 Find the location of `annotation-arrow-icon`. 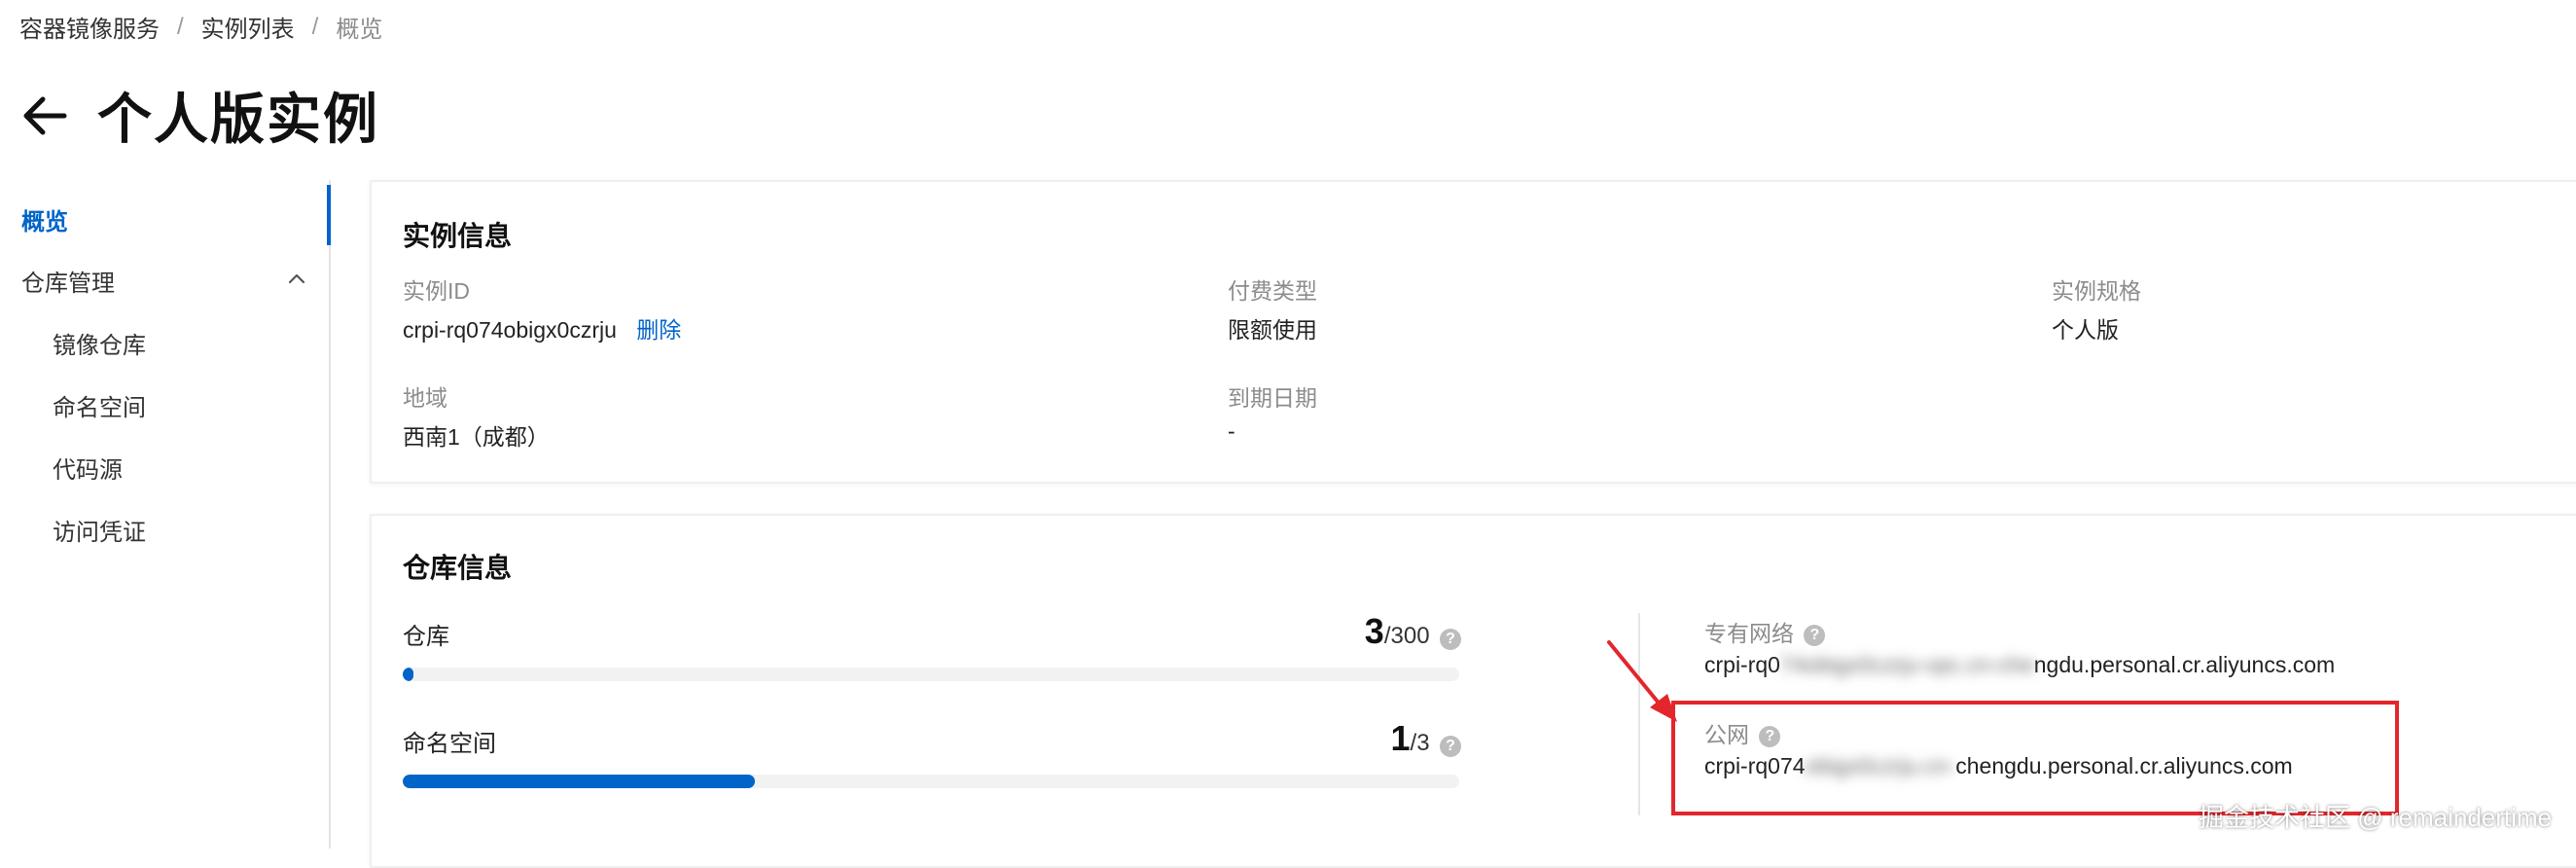

annotation-arrow-icon is located at coordinates (1642, 681).